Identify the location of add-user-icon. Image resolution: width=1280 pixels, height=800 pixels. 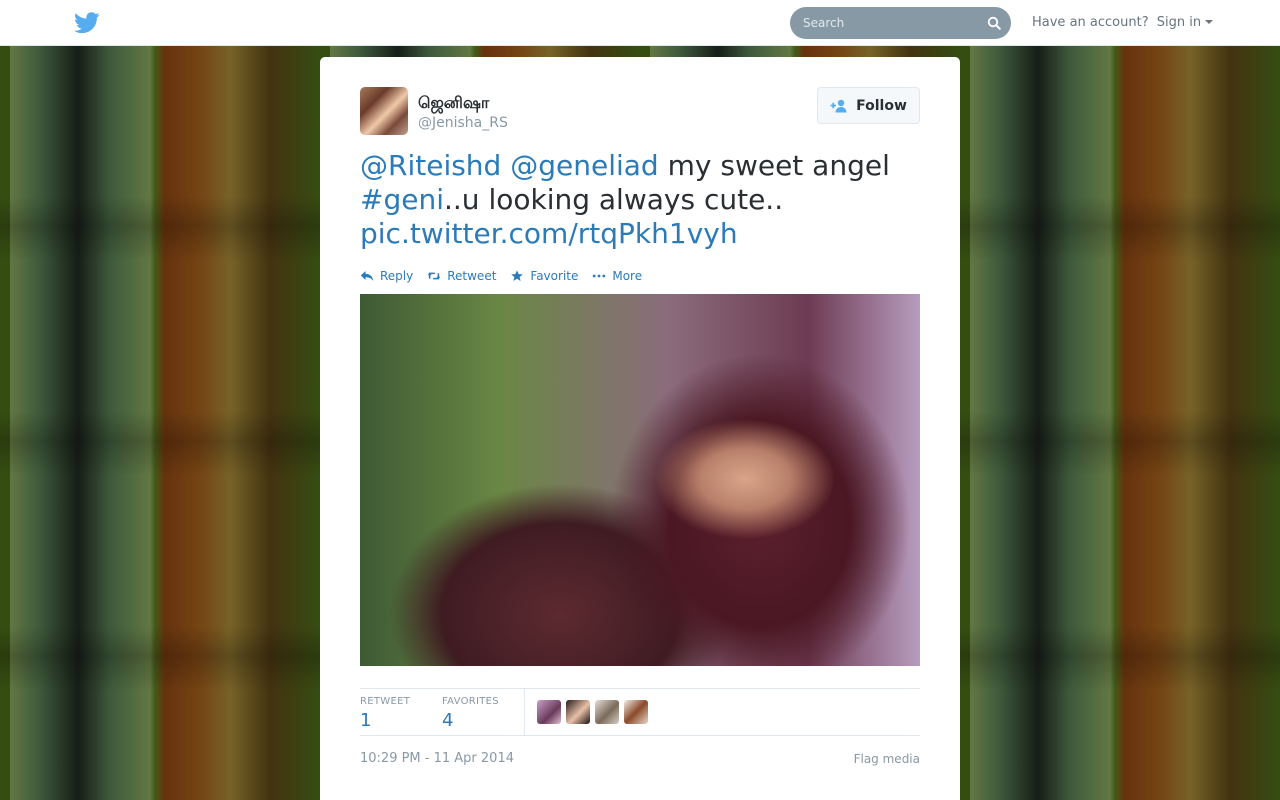
(838, 105).